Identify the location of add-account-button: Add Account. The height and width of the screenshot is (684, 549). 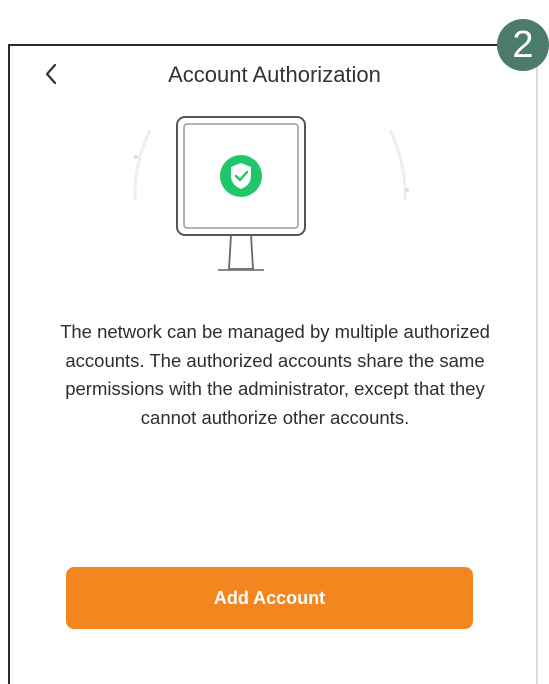
(269, 598).